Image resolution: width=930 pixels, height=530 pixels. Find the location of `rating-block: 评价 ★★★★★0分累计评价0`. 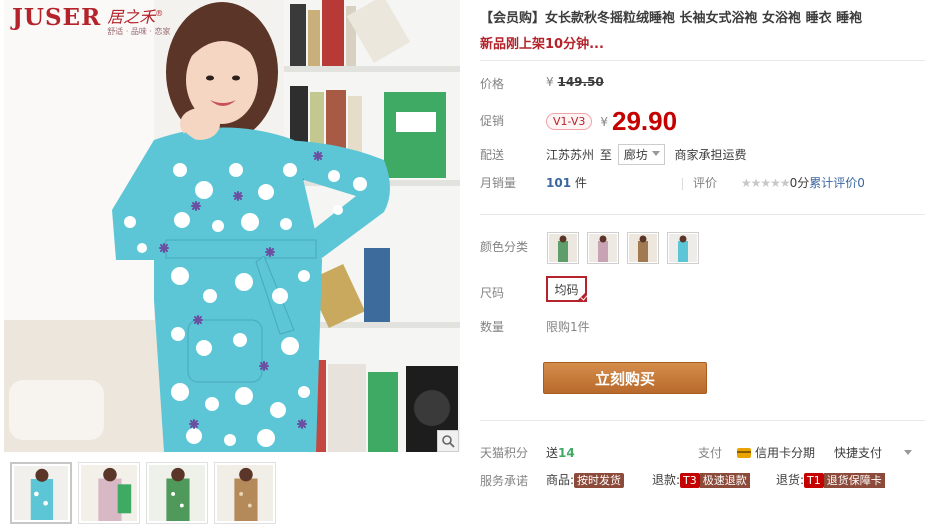

rating-block: 评价 ★★★★★0分累计评价0 is located at coordinates (773, 182).